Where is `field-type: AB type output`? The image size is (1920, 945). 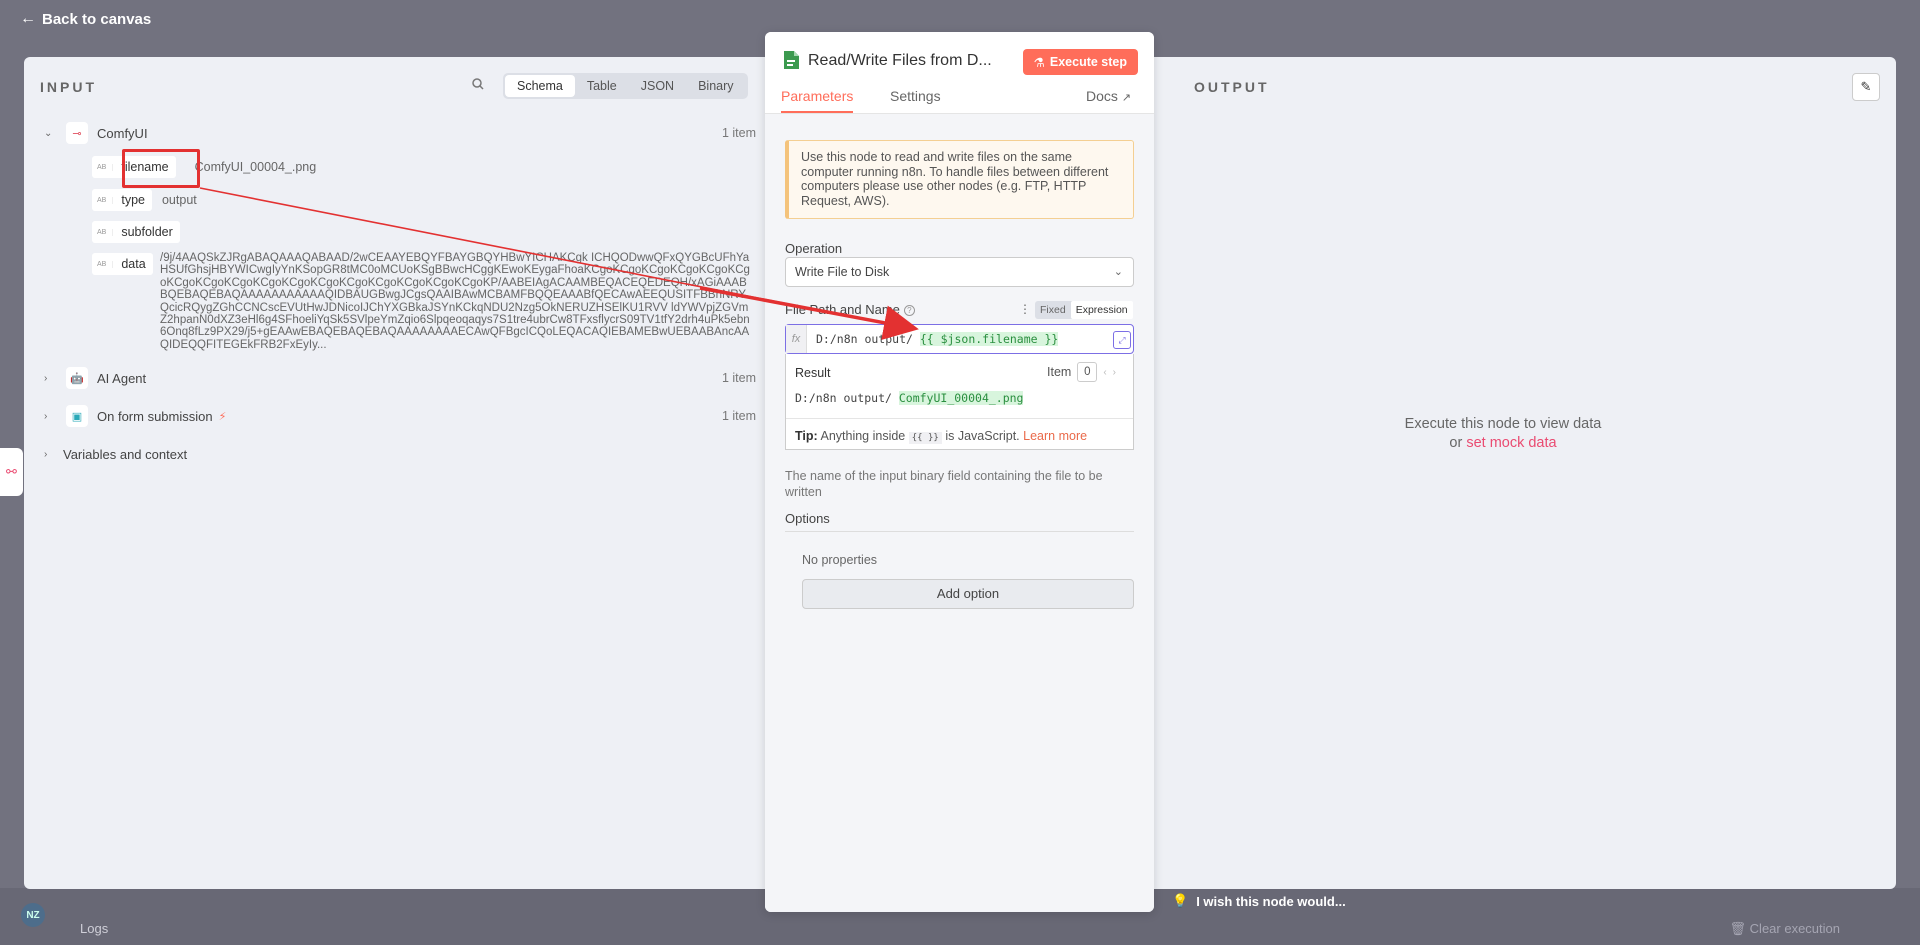
field-type: AB type output is located at coordinates (144, 200).